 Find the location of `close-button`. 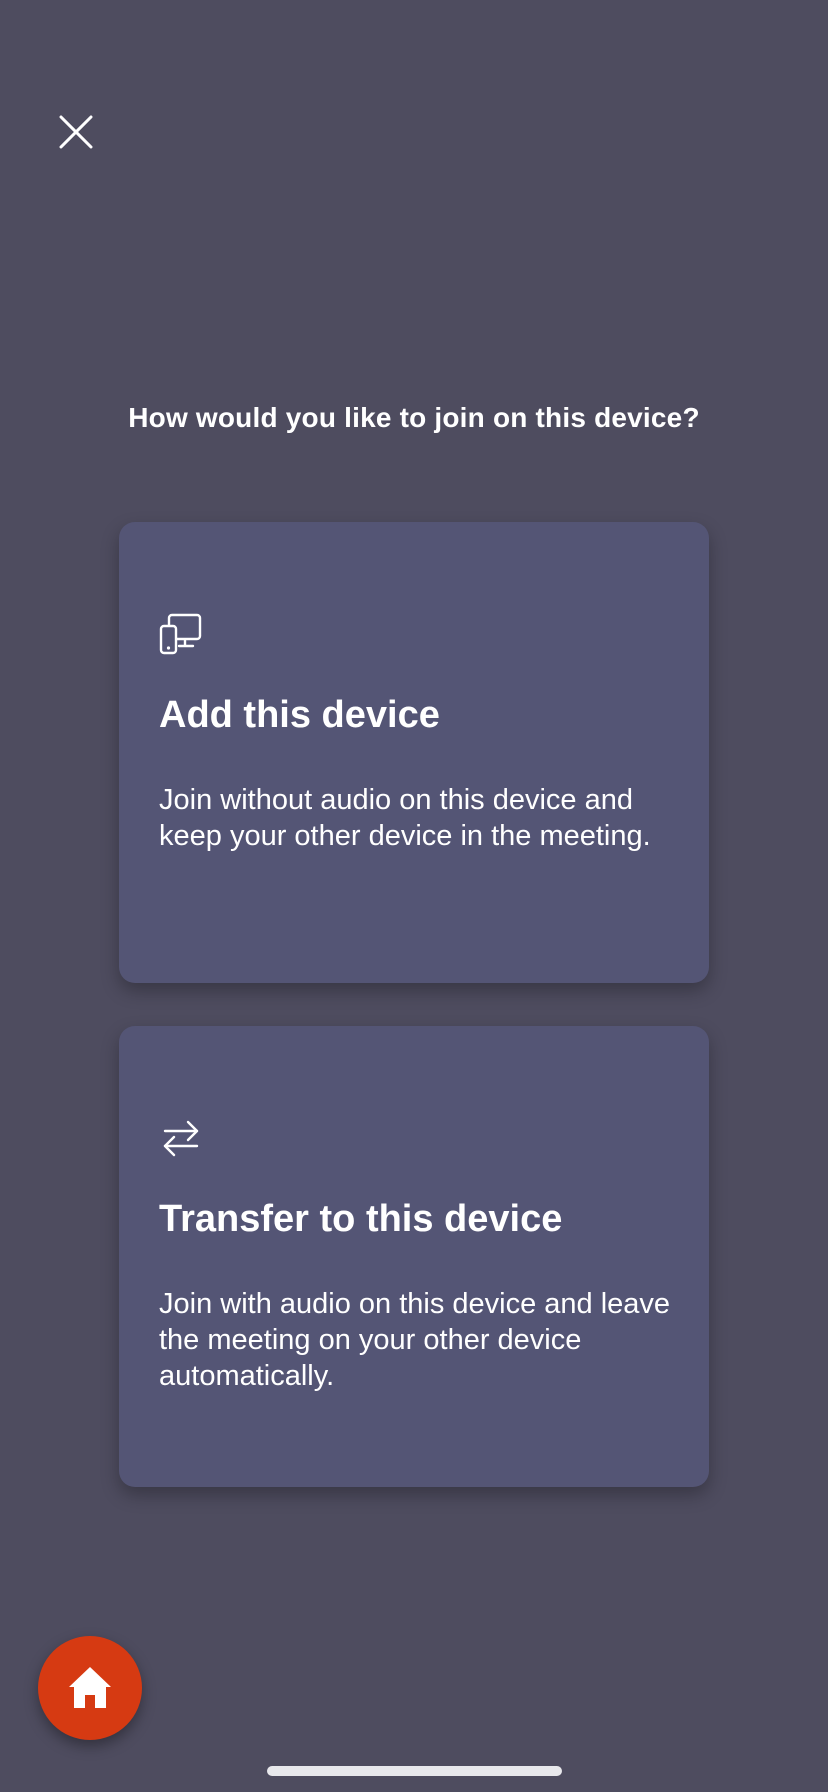

close-button is located at coordinates (76, 132).